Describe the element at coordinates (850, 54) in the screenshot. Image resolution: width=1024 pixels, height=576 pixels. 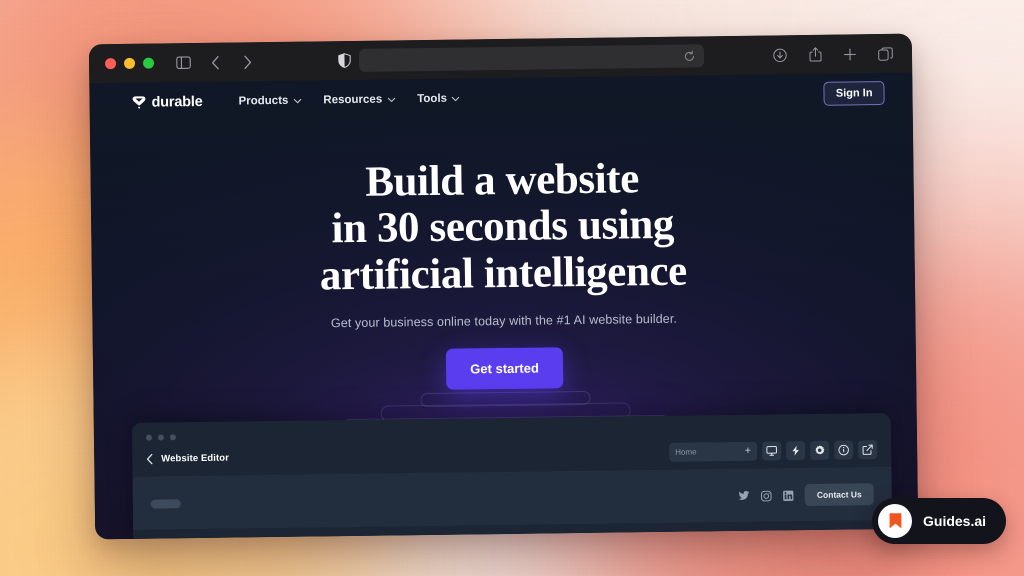
I see `new-tab-icon` at that location.